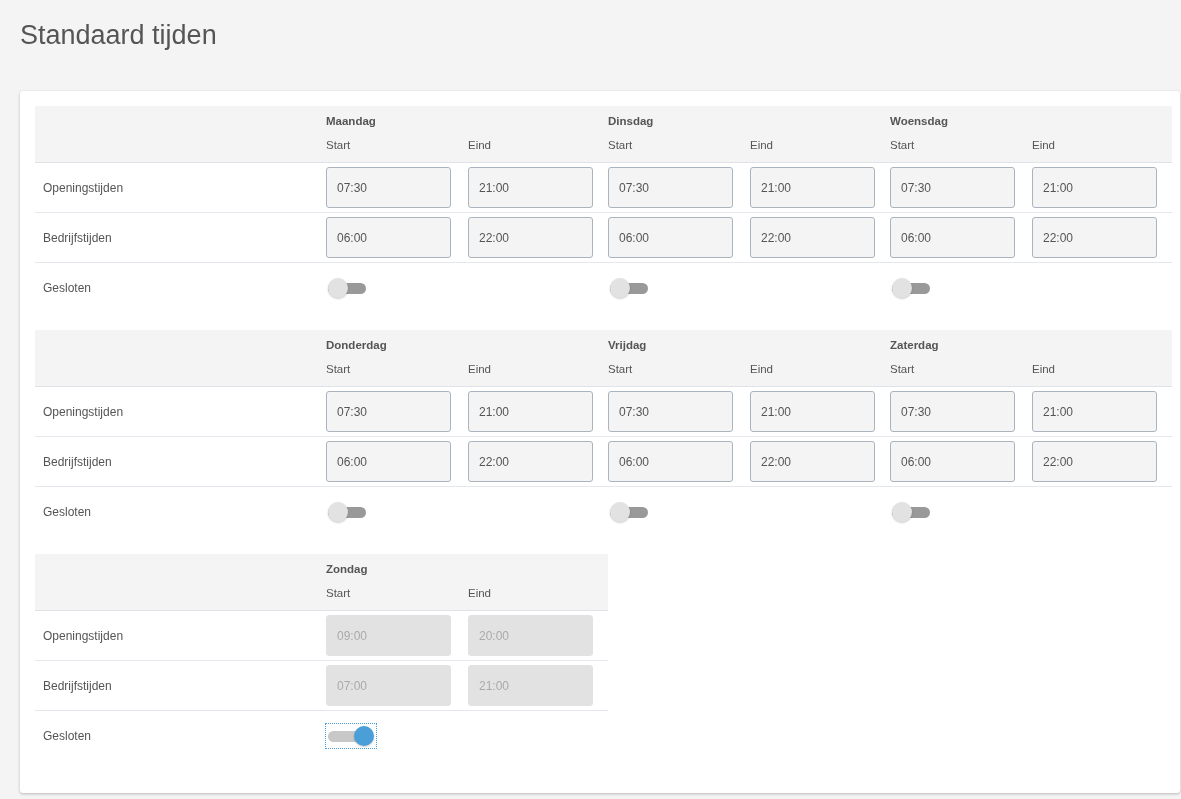 The width and height of the screenshot is (1181, 799). Describe the element at coordinates (118, 35) in the screenshot. I see `page-title: Standaard tijden` at that location.